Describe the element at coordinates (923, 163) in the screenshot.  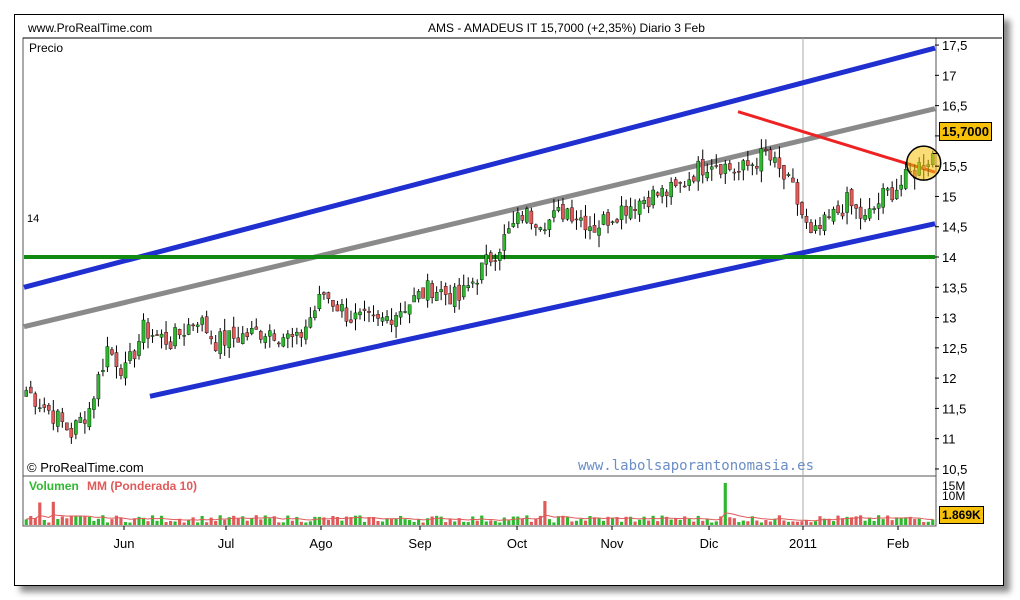
I see `last-price-highlight` at that location.